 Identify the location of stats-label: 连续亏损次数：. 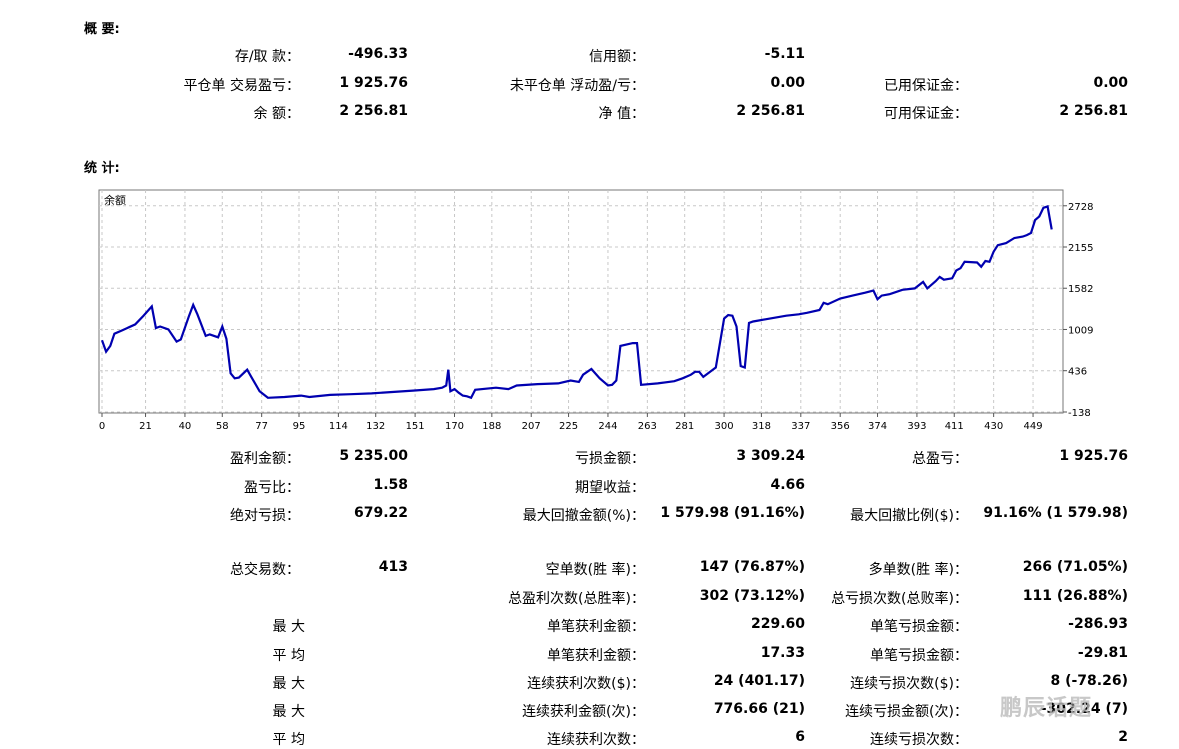
(919, 740).